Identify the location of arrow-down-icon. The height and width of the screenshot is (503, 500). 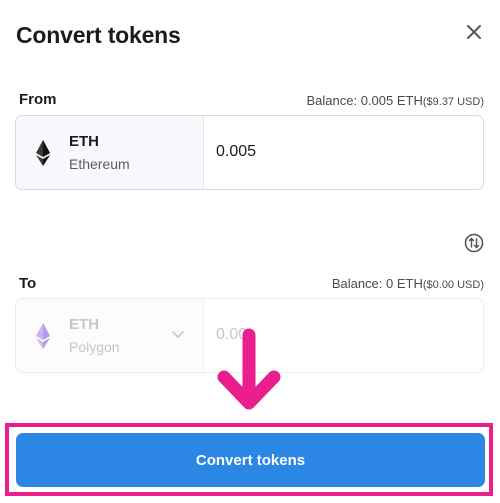
(249, 369).